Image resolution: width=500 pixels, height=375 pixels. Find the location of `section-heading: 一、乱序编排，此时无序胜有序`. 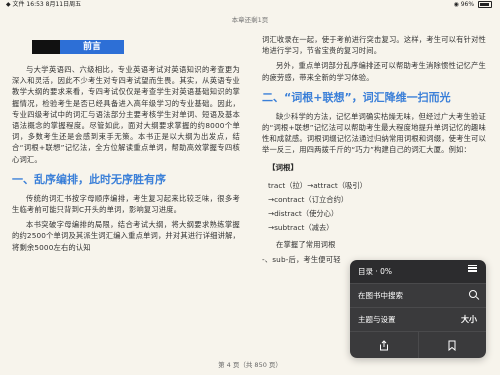

section-heading: 一、乱序编排，此时无序胜有序 is located at coordinates (89, 179).